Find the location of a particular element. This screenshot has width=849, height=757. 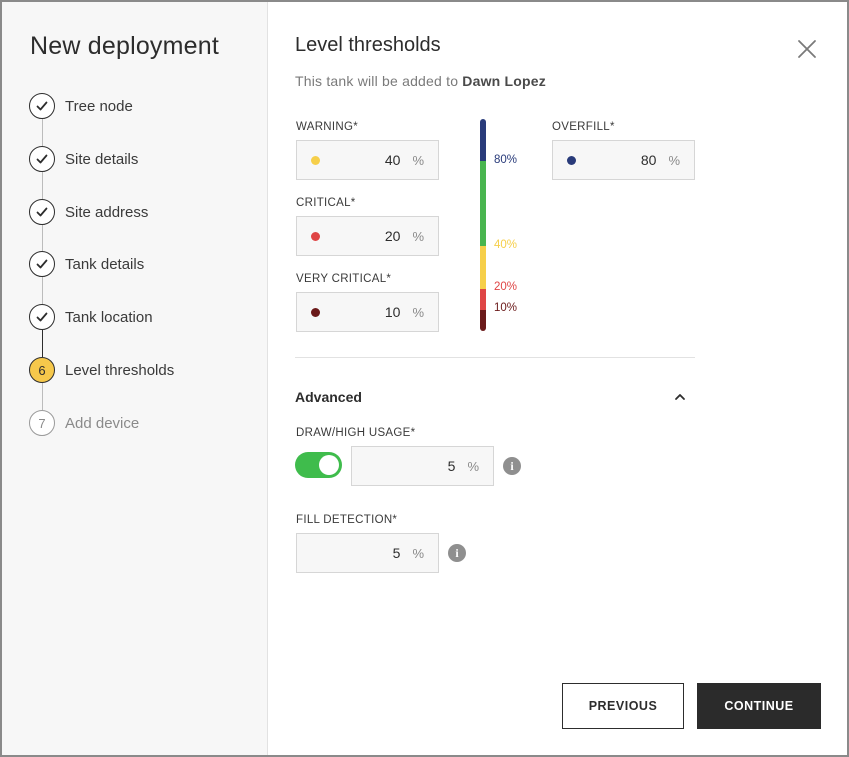

step-site-address: Site address is located at coordinates (88, 212).